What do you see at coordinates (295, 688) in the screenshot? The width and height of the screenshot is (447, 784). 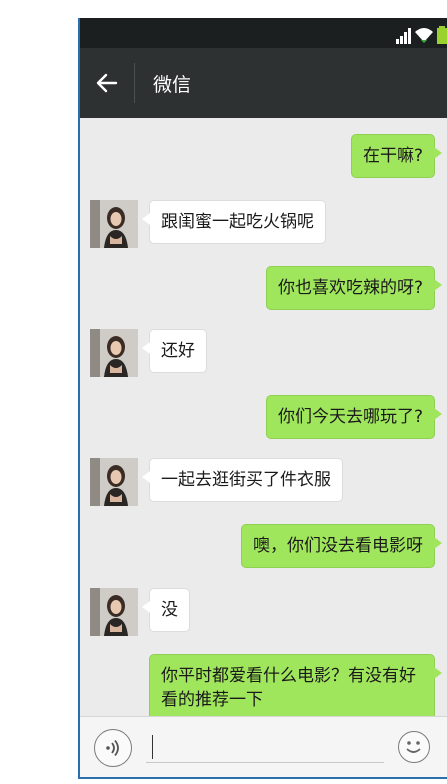 I see `sent-message: 你平时都爱看什么电影？有没有好看的推荐一下` at bounding box center [295, 688].